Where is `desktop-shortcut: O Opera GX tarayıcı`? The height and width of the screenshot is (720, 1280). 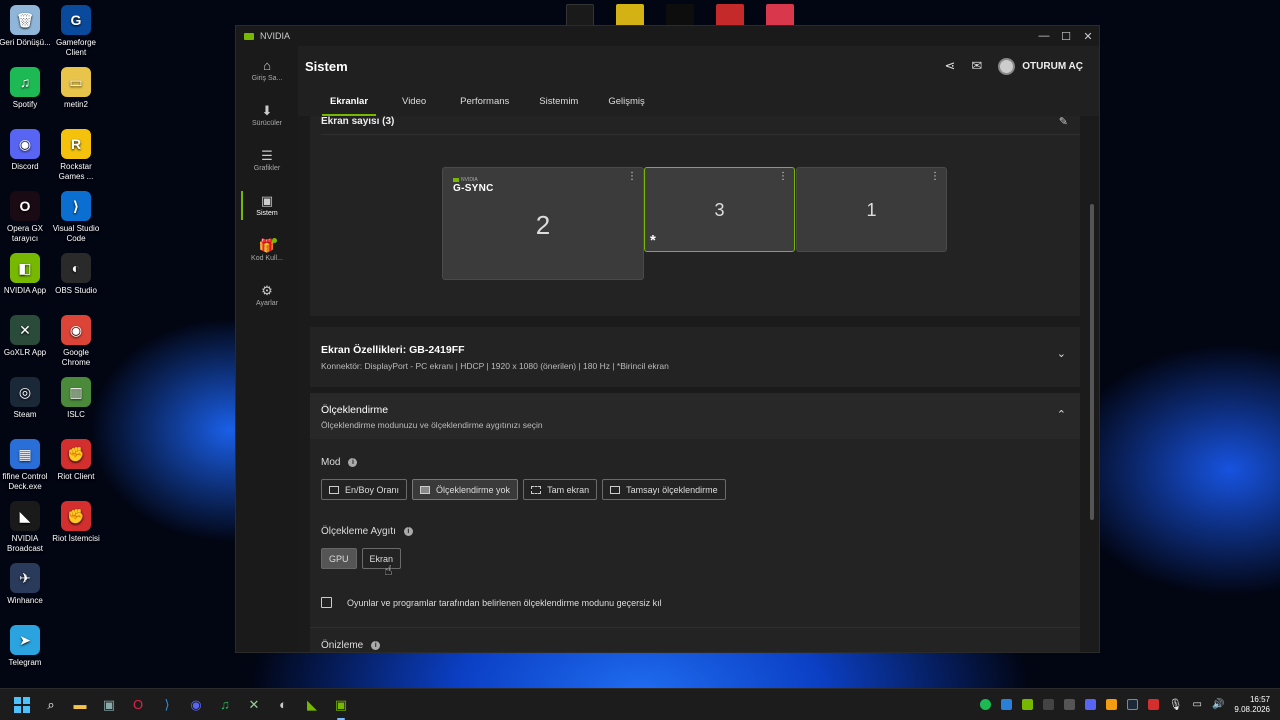 desktop-shortcut: O Opera GX tarayıcı is located at coordinates (25, 217).